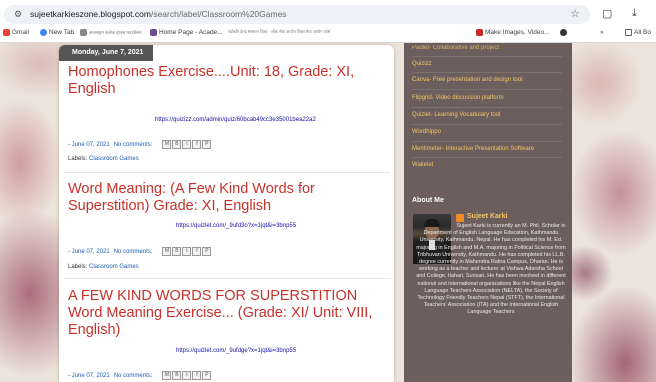 This screenshot has height=382, width=656. What do you see at coordinates (422, 165) in the screenshot?
I see `sidebar-link-wakelet: Wakelet` at bounding box center [422, 165].